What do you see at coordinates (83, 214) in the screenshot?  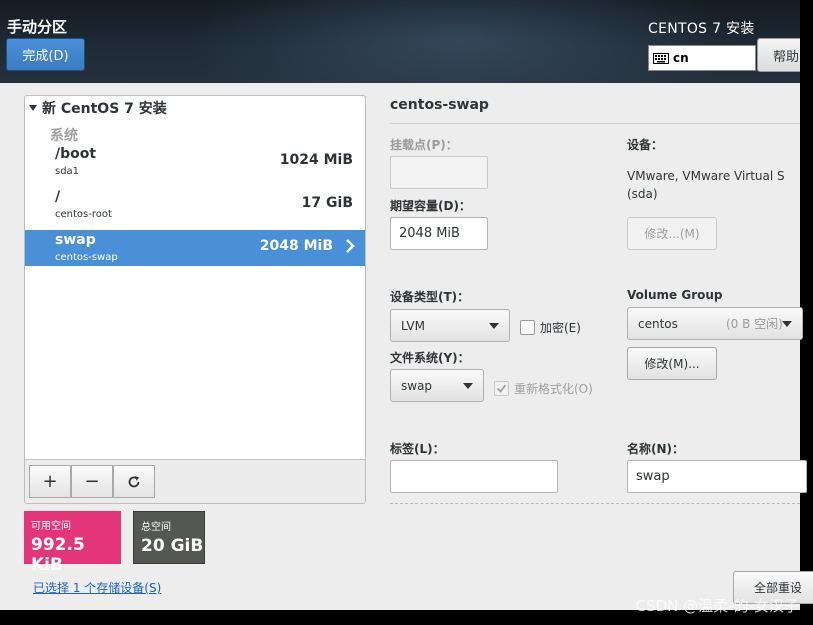 I see `partition-device: centos-root` at bounding box center [83, 214].